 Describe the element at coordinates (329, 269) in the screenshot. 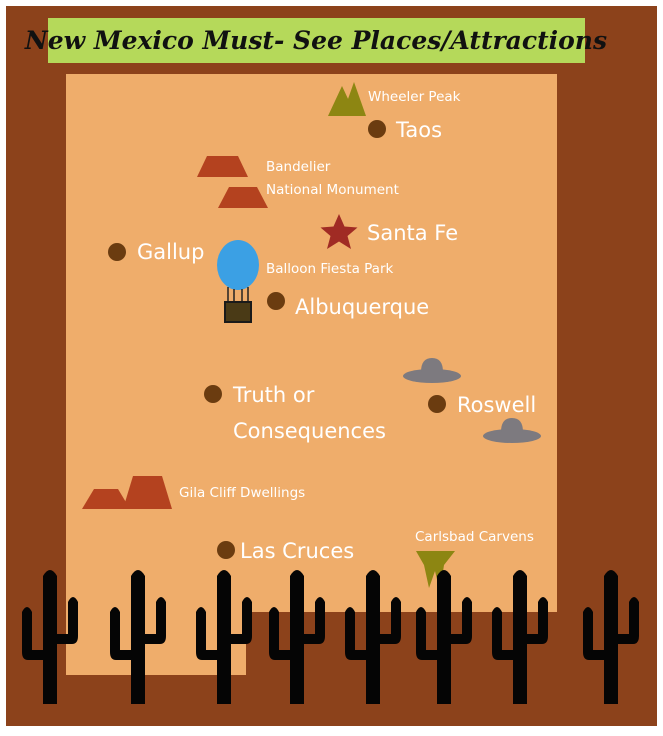

I see `attraction-label-balloon-fiesta-park: Balloon Fiesta Park` at that location.